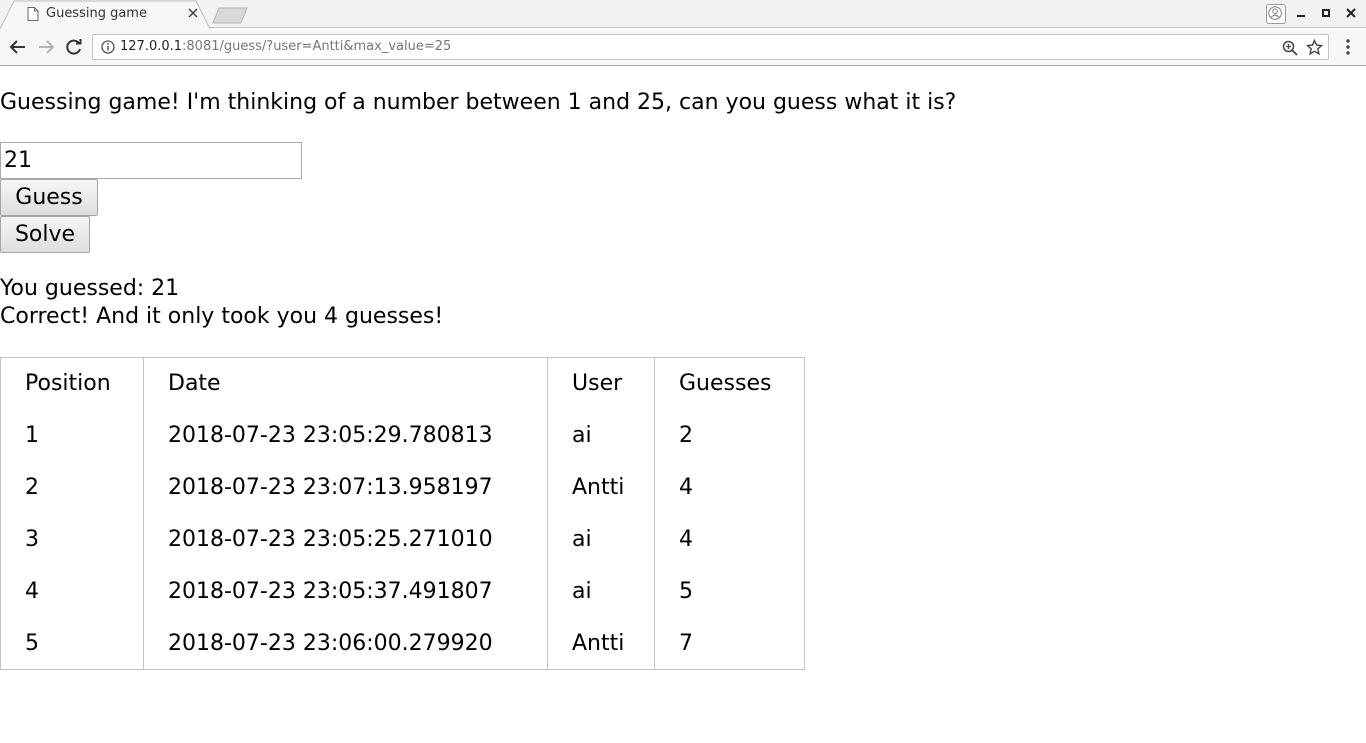 Image resolution: width=1366 pixels, height=743 pixels. I want to click on maximize-icon, so click(1326, 13).